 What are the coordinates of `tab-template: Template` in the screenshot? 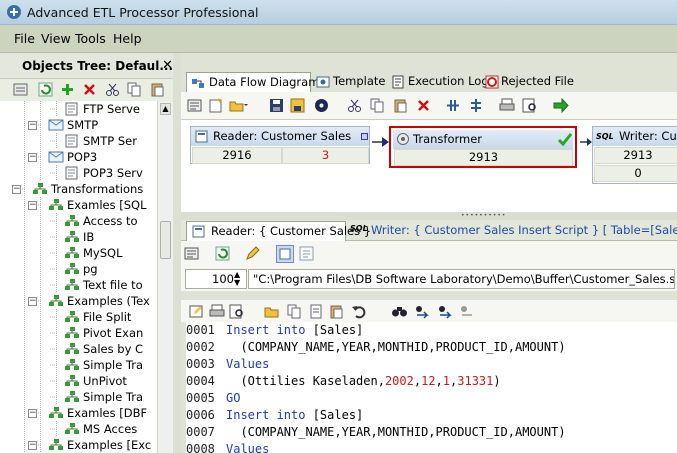 It's located at (351, 82).